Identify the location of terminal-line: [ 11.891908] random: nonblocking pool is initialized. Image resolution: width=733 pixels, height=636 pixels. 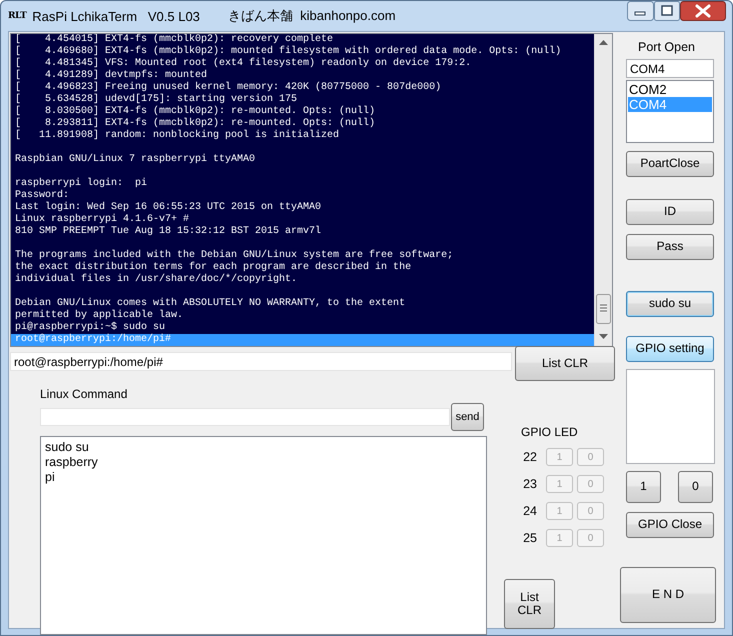
(177, 136).